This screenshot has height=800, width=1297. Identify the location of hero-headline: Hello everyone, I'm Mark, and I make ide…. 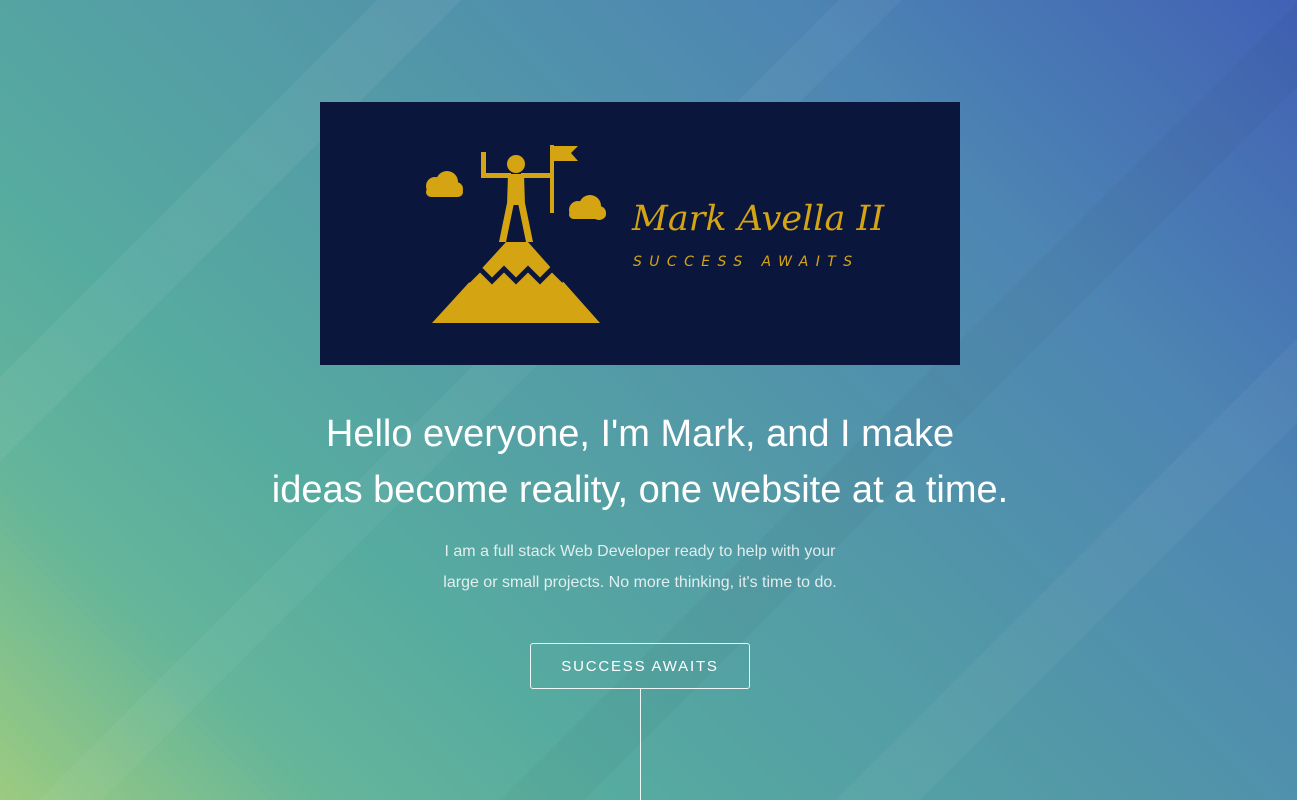
(640, 462).